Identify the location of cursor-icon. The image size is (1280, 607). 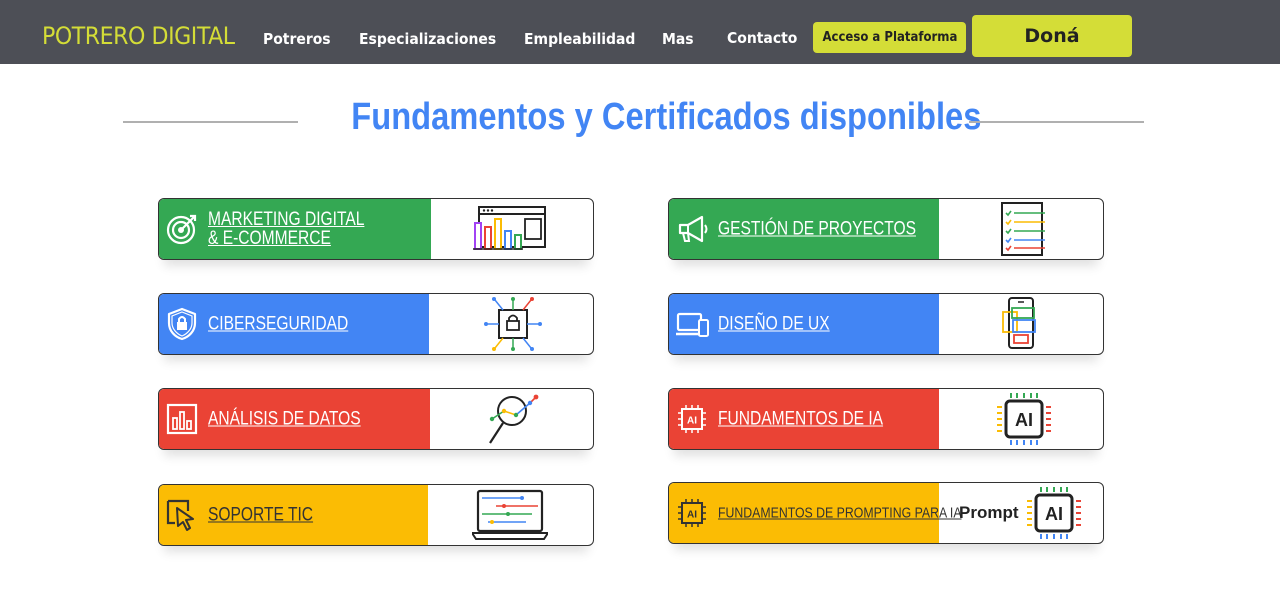
(180, 515).